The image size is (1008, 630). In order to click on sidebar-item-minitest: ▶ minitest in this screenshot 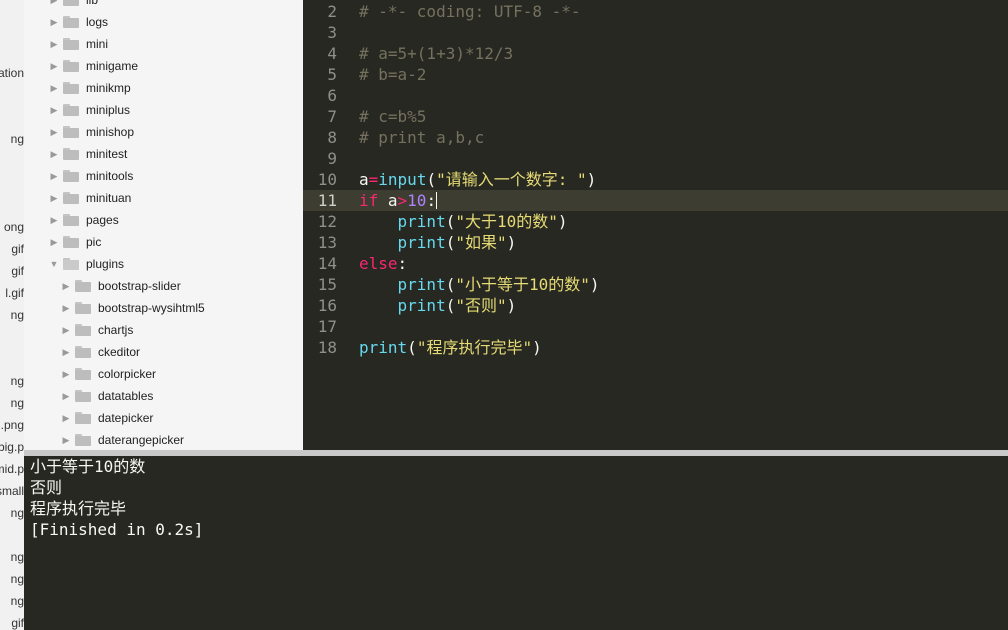, I will do `click(163, 154)`.